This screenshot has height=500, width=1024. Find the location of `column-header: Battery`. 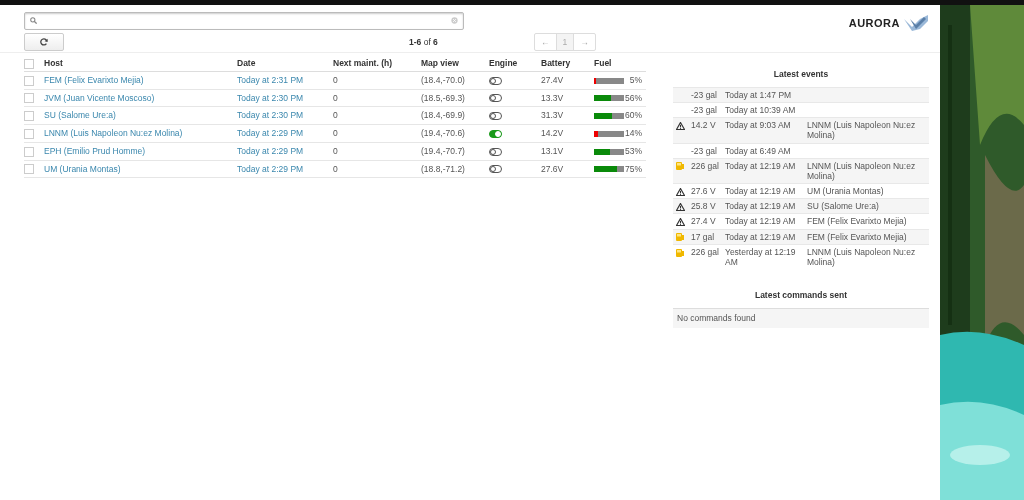

column-header: Battery is located at coordinates (556, 63).